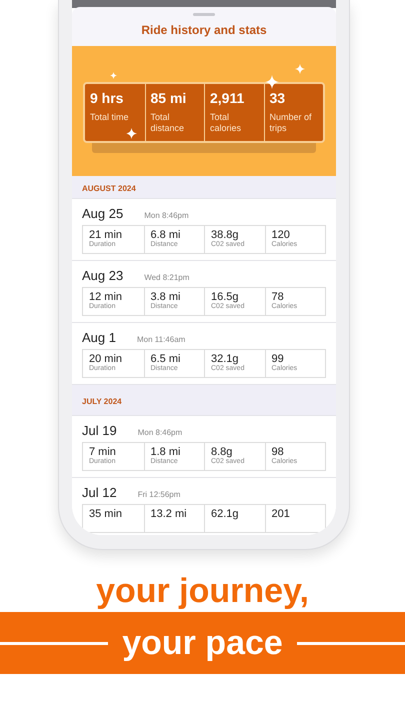  Describe the element at coordinates (166, 235) in the screenshot. I see `stat-value: 6.8 mi` at that location.